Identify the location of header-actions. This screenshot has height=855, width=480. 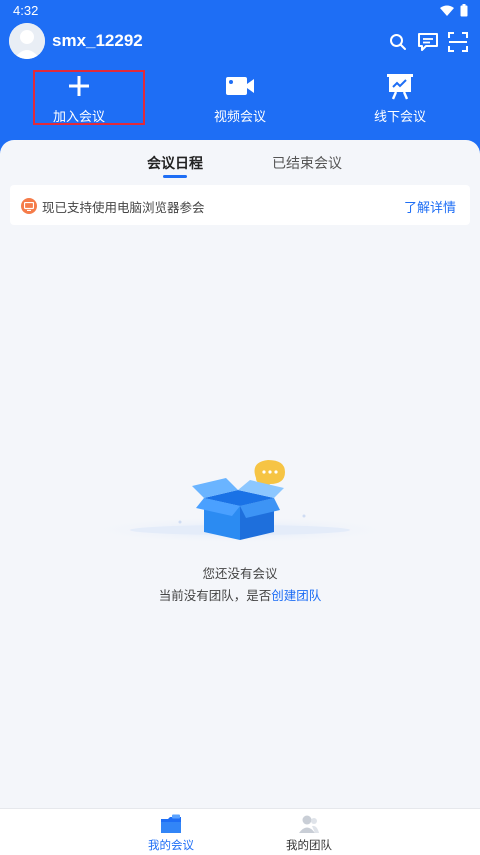
(427, 42).